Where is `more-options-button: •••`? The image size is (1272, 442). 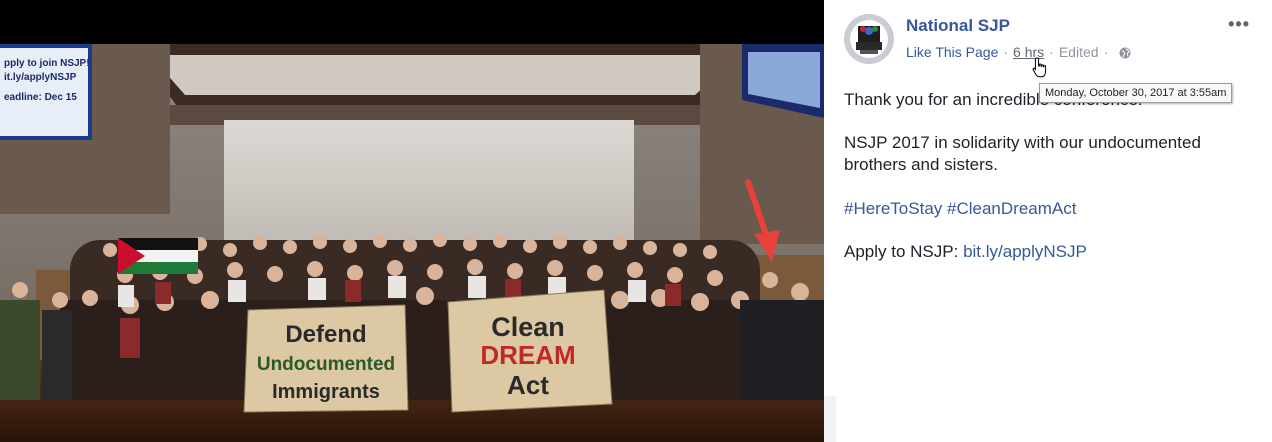
more-options-button: ••• is located at coordinates (1239, 24).